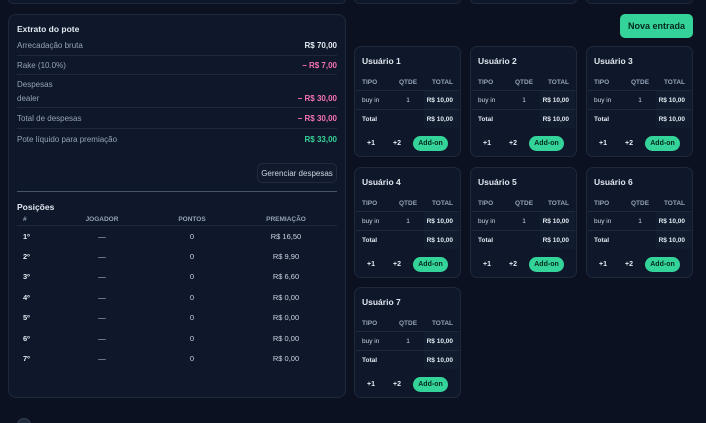 This screenshot has height=423, width=706. What do you see at coordinates (36, 207) in the screenshot?
I see `posicoes-title: Posições` at bounding box center [36, 207].